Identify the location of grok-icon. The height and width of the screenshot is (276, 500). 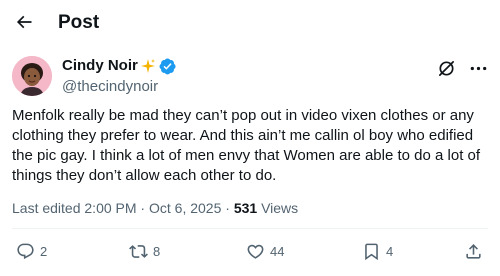
(446, 68).